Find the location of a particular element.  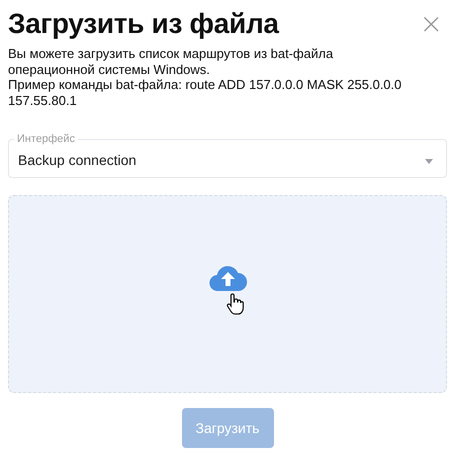

dialog-title: Загрузить из файла is located at coordinates (143, 24).